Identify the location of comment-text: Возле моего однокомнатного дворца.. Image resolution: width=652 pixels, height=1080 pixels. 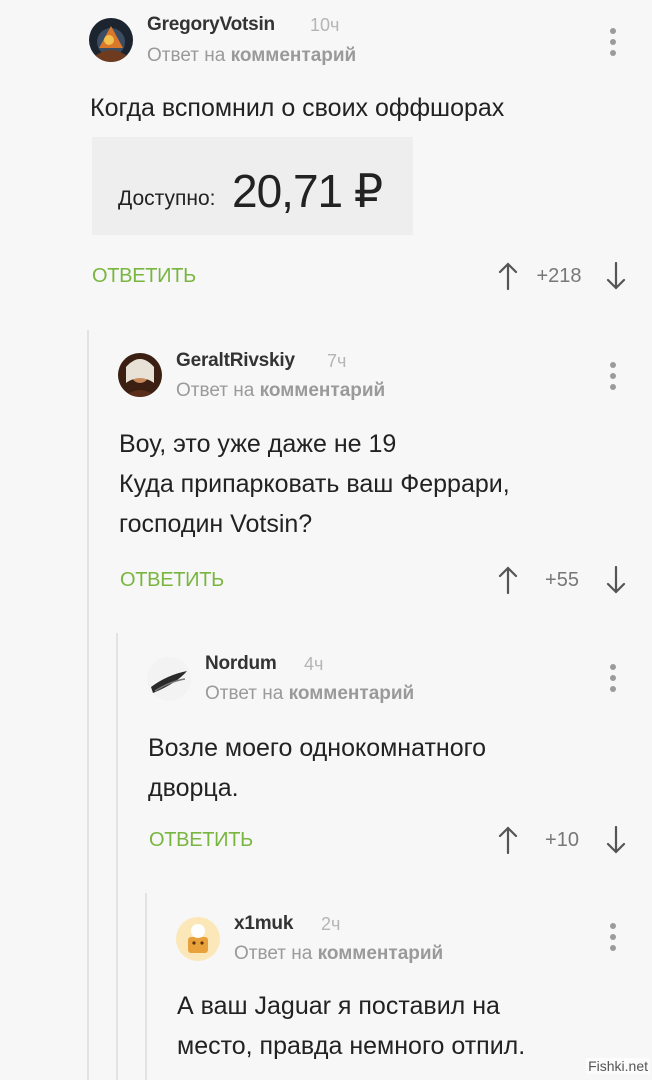
(317, 768).